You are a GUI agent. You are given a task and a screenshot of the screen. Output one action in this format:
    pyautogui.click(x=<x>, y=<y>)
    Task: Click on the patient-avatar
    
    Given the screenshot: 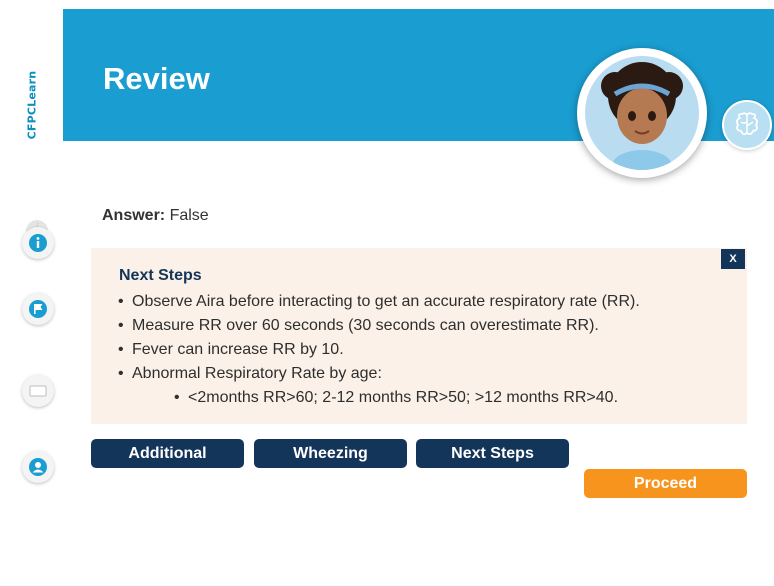 What is the action you would take?
    pyautogui.click(x=642, y=113)
    